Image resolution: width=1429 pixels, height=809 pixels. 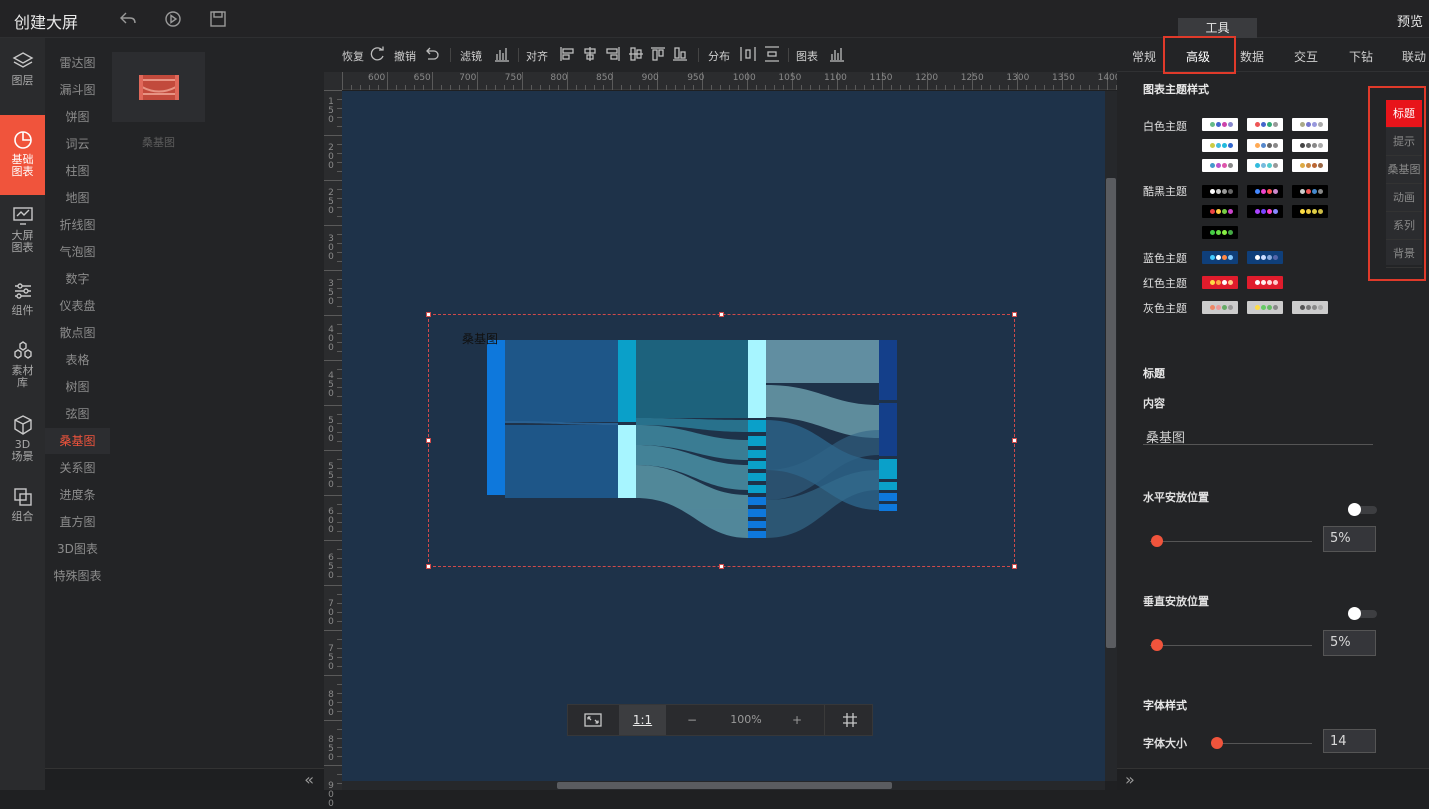 What do you see at coordinates (1198, 56) in the screenshot?
I see `property-tab: 高级` at bounding box center [1198, 56].